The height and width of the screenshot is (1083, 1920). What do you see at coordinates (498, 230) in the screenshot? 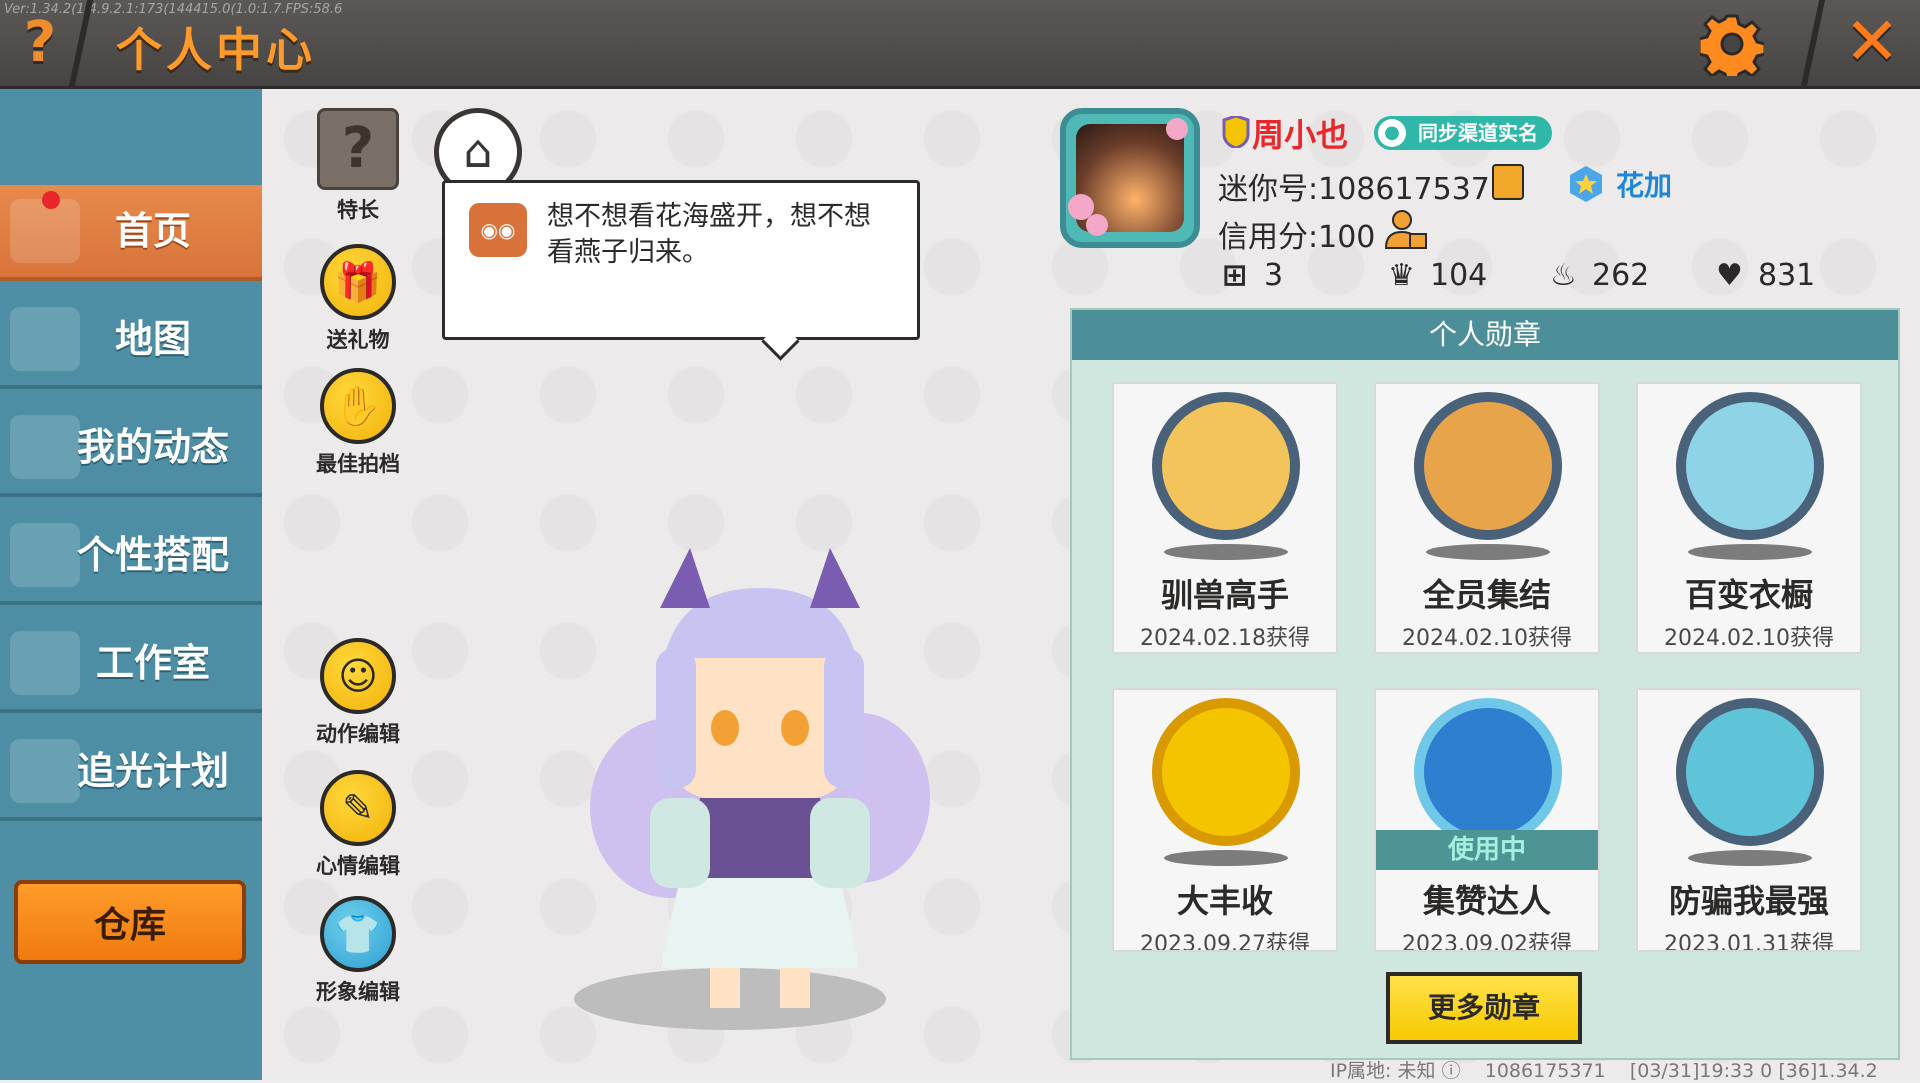
I see `mood-face-icon: ◉◉` at bounding box center [498, 230].